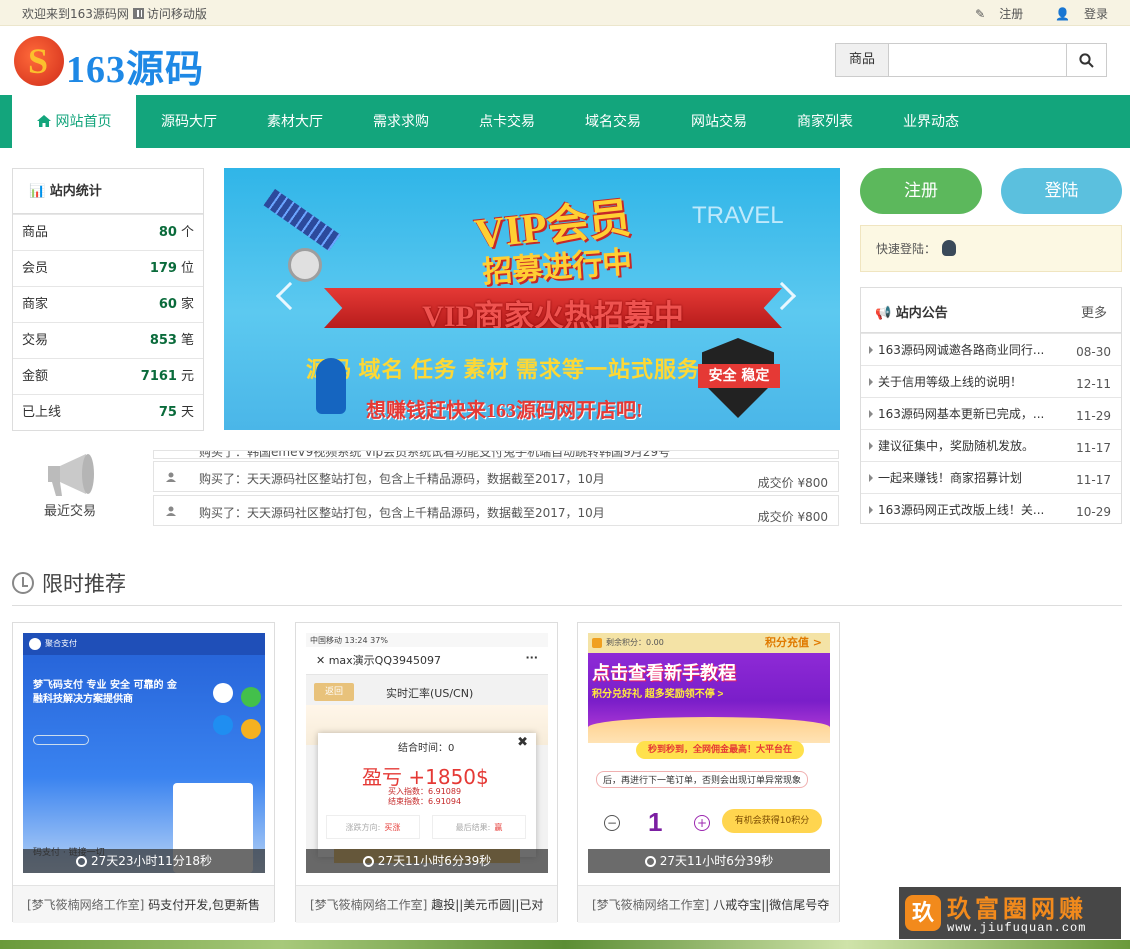  Describe the element at coordinates (114, 62) in the screenshot. I see `site-logo: 163源码` at that location.